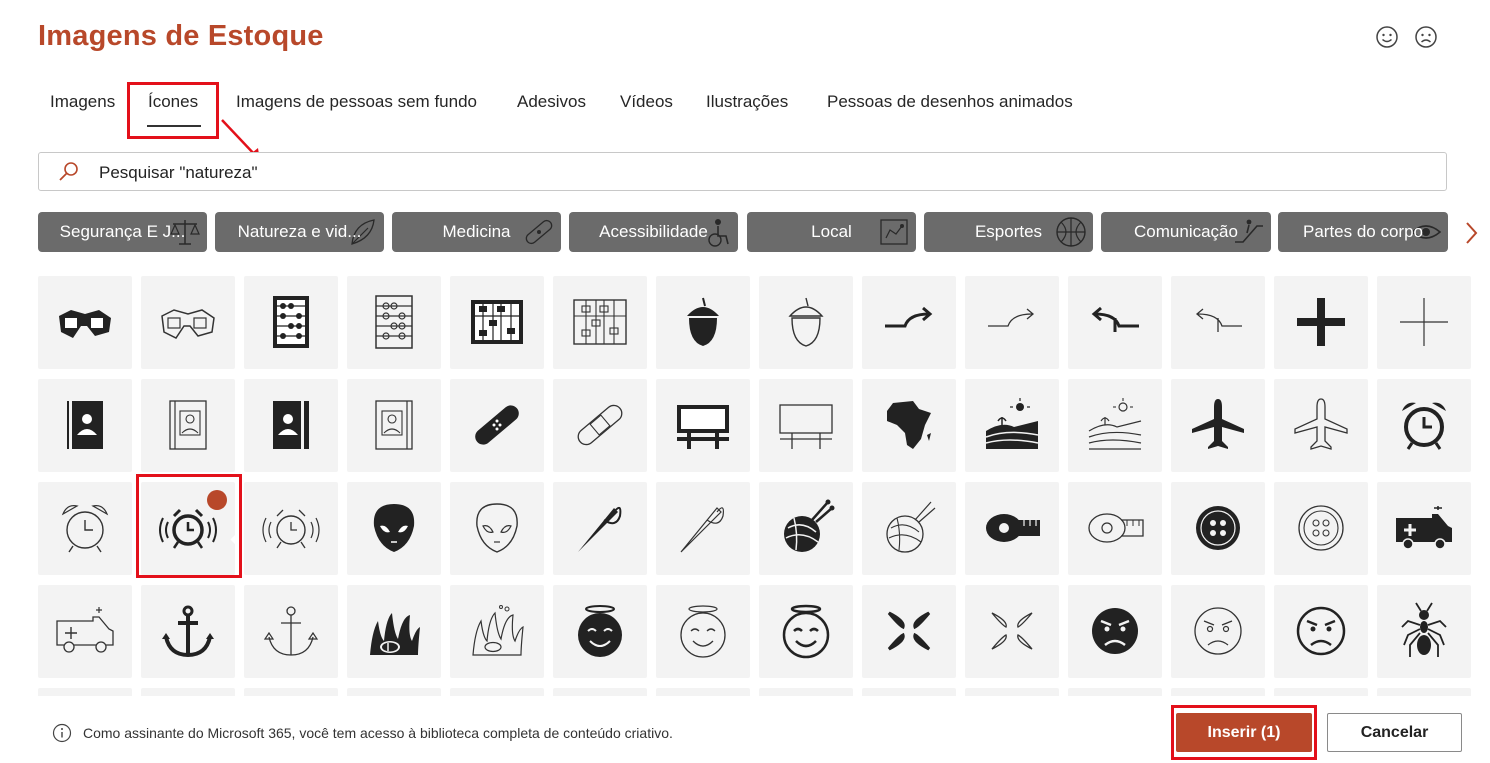 The width and height of the screenshot is (1490, 763). What do you see at coordinates (646, 102) in the screenshot?
I see `tab-videos: Vídeos` at bounding box center [646, 102].